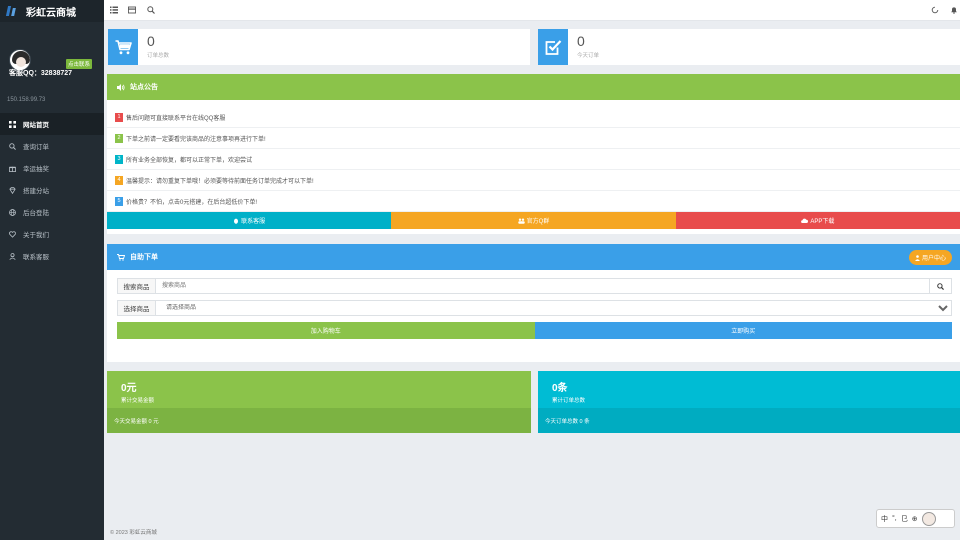  What do you see at coordinates (805, 220) in the screenshot?
I see `cloud-download-icon` at bounding box center [805, 220].